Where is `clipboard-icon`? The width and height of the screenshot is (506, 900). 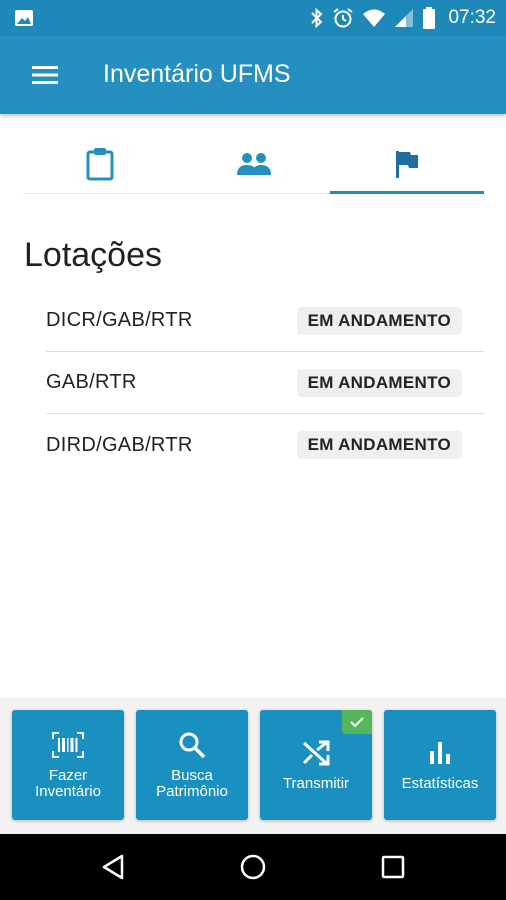
clipboard-icon is located at coordinates (100, 163).